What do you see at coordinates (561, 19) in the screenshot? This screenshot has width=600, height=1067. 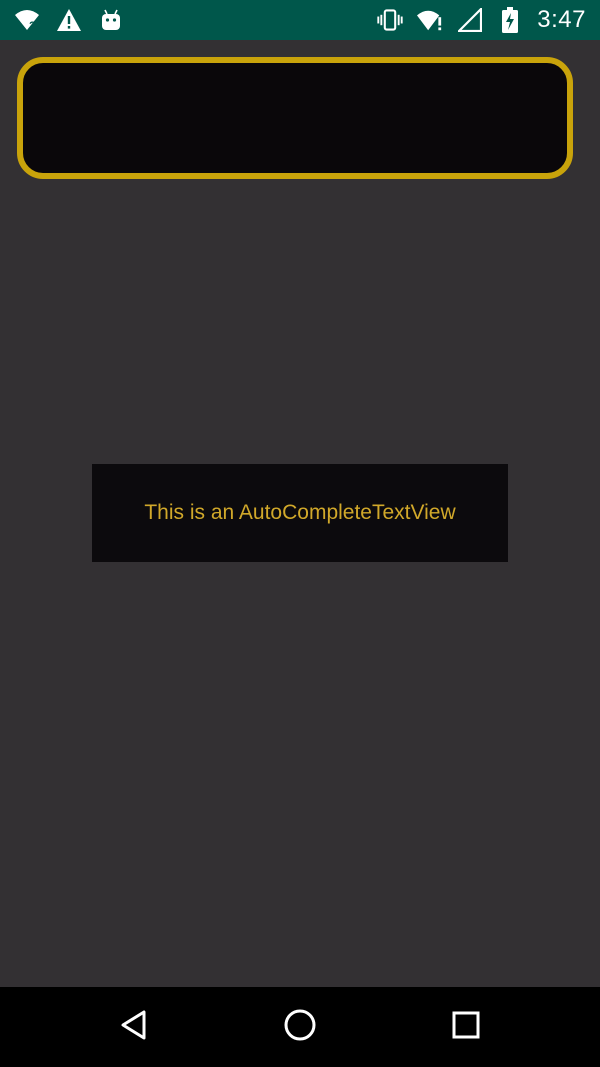 I see `status-time: 3:47` at bounding box center [561, 19].